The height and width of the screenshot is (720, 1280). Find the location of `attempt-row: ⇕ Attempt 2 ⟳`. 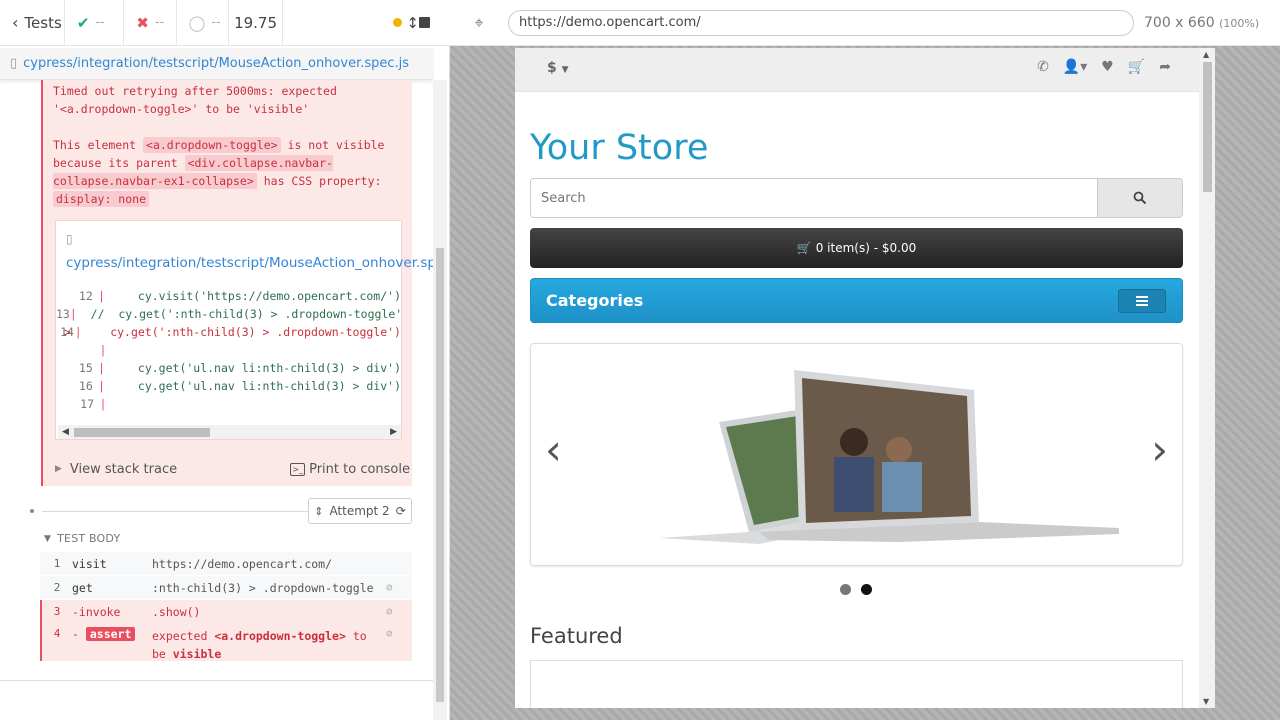

attempt-row: ⇕ Attempt 2 ⟳ is located at coordinates (220, 511).